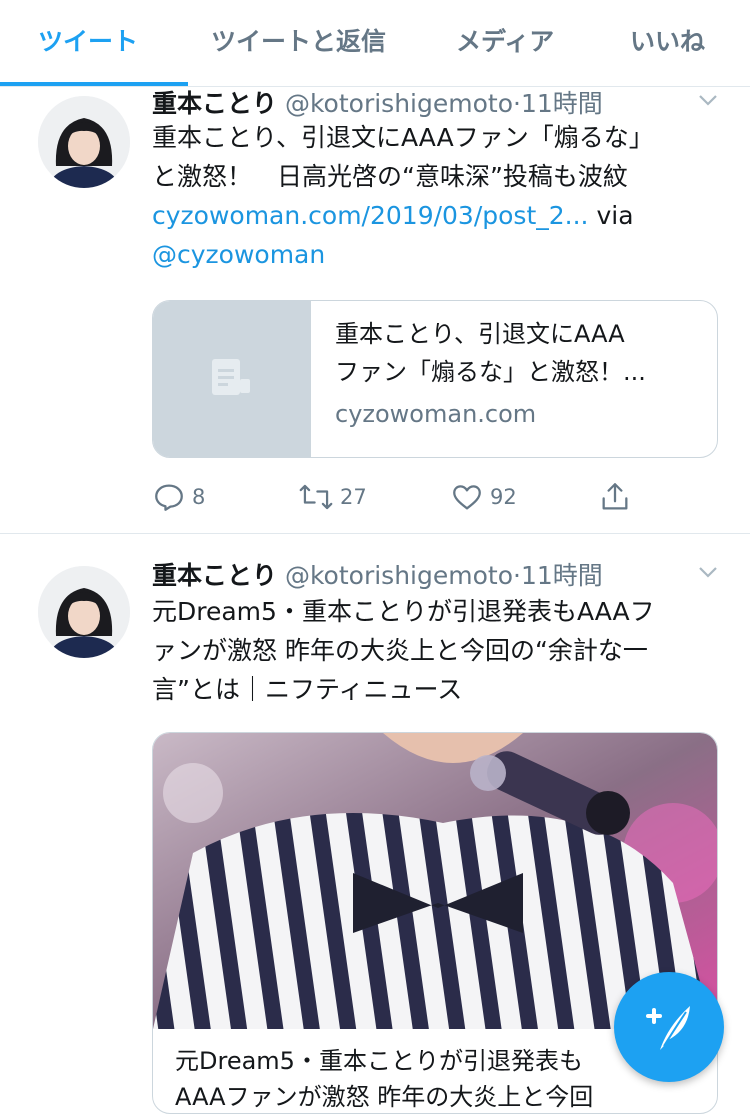 This screenshot has width=750, height=1114. Describe the element at coordinates (88, 40) in the screenshot. I see `tab-tweets: ツイート` at that location.